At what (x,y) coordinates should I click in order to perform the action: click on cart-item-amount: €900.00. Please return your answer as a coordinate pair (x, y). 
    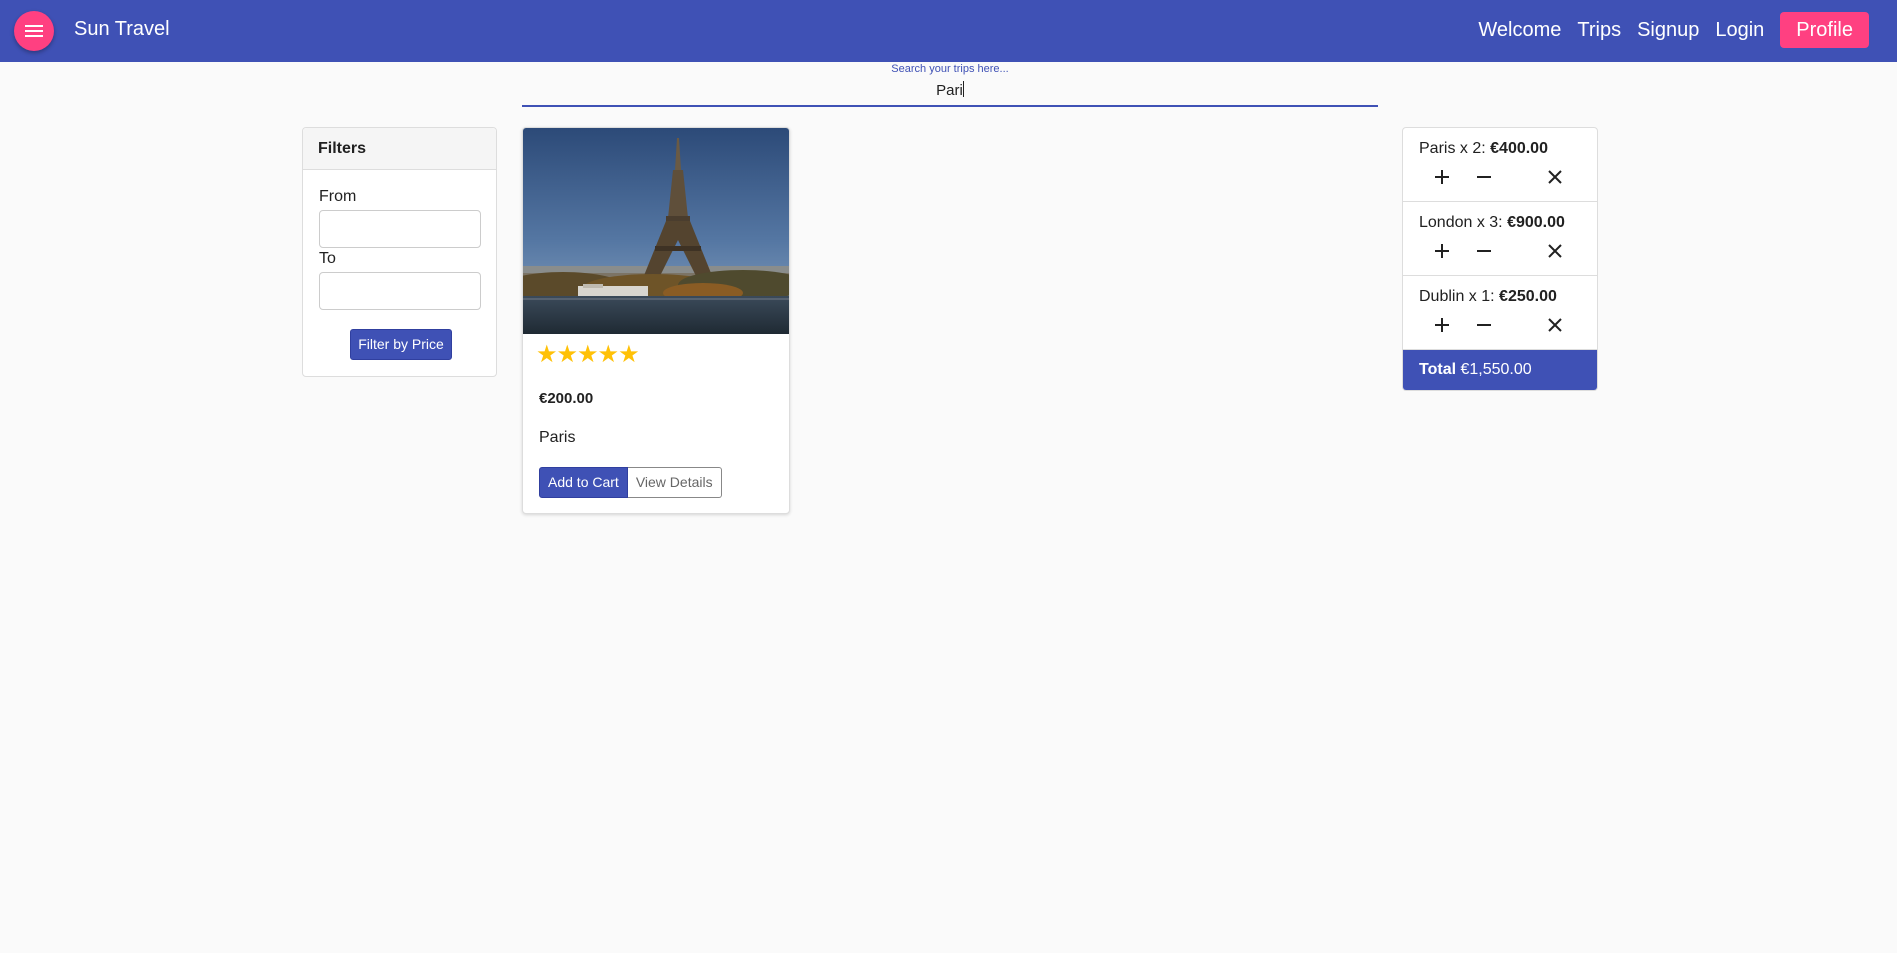
    Looking at the image, I should click on (1536, 222).